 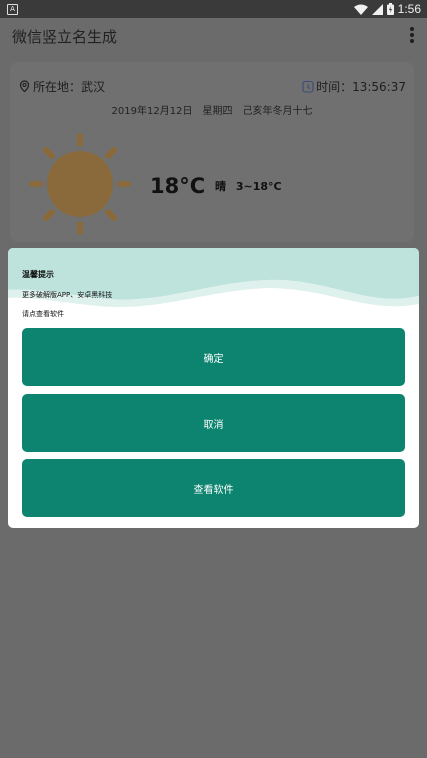 What do you see at coordinates (213, 9) in the screenshot?
I see `status-bar: A 1:56` at bounding box center [213, 9].